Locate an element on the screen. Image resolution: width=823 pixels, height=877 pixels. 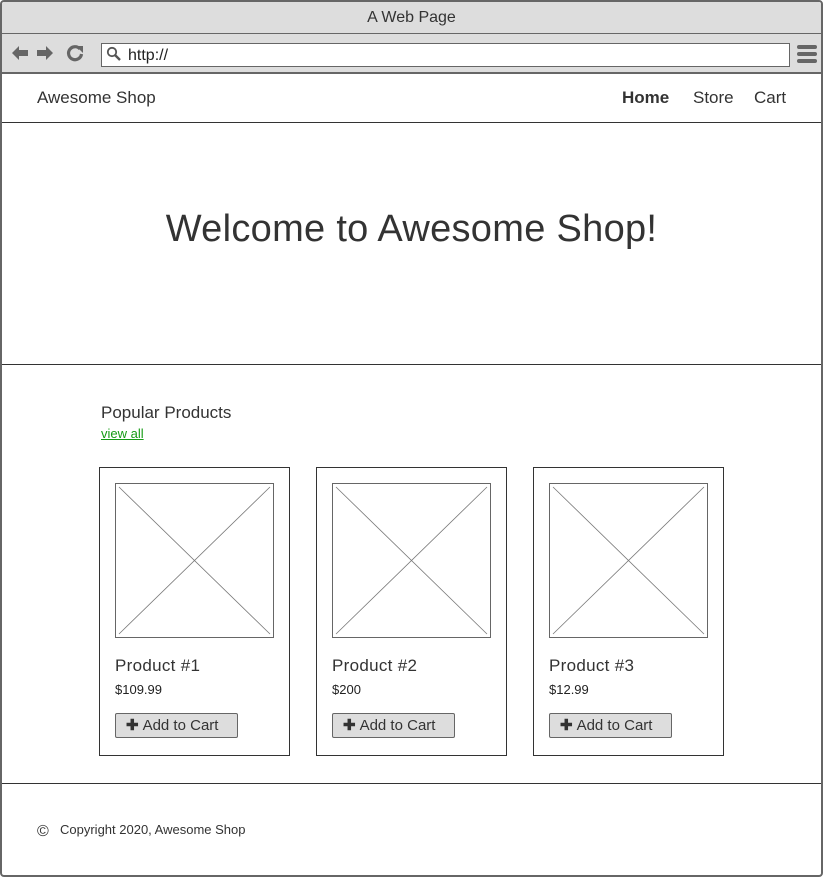
product-card: Product #2 $200 ✚ Add to Cart is located at coordinates (411, 611).